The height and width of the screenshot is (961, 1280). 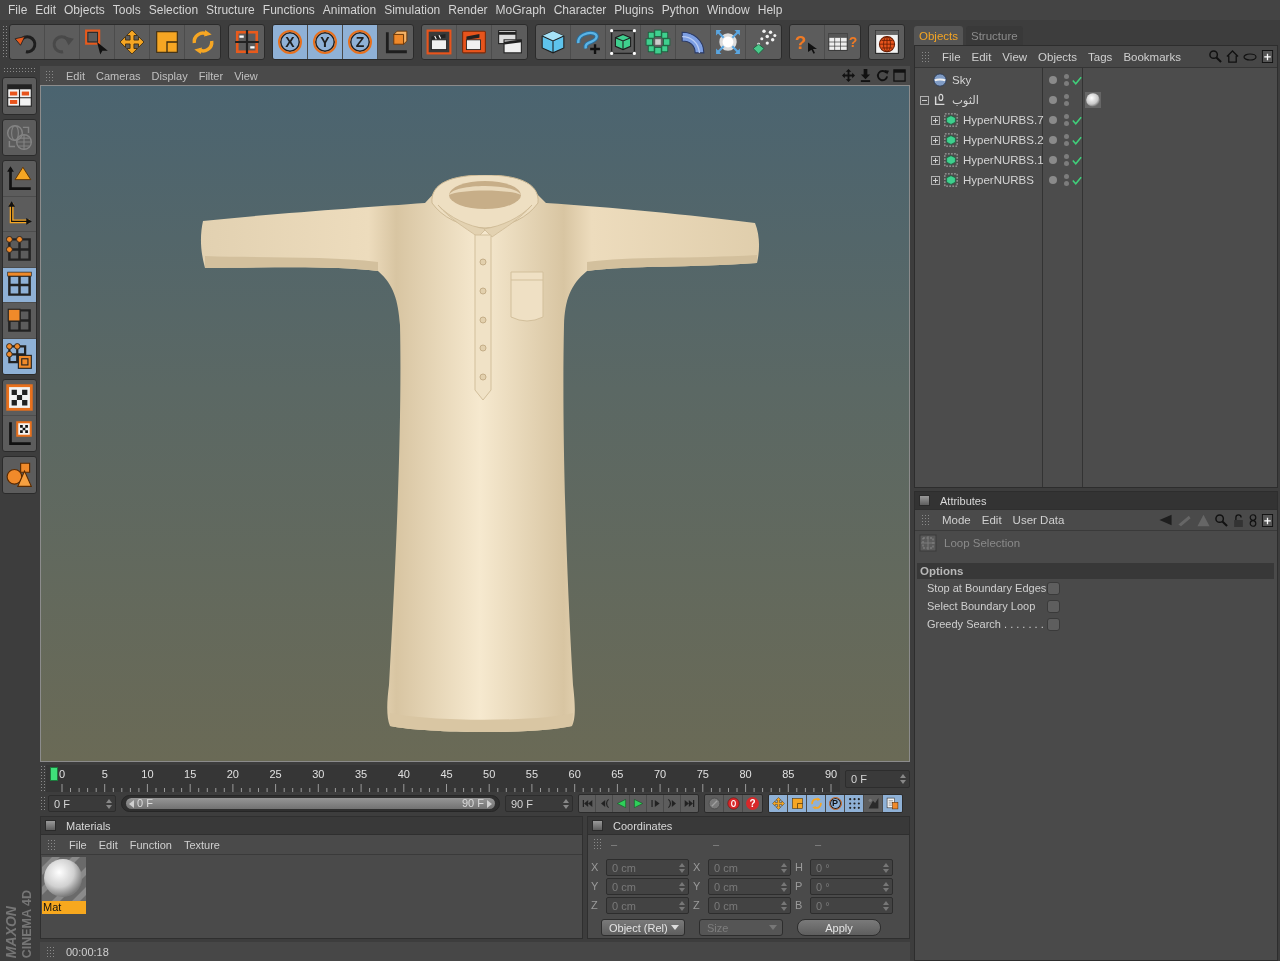 What do you see at coordinates (994, 35) in the screenshot?
I see `manager-tab: Structure` at bounding box center [994, 35].